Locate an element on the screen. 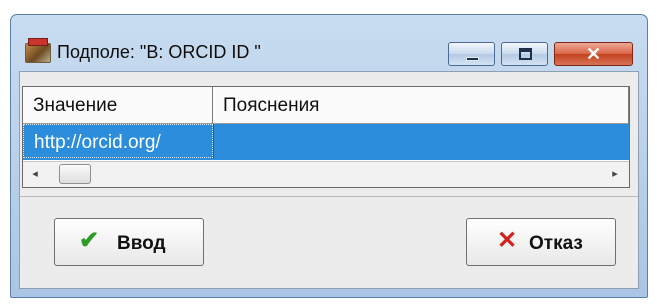 The width and height of the screenshot is (657, 306). cancel-button: ✕ Отказ is located at coordinates (541, 242).